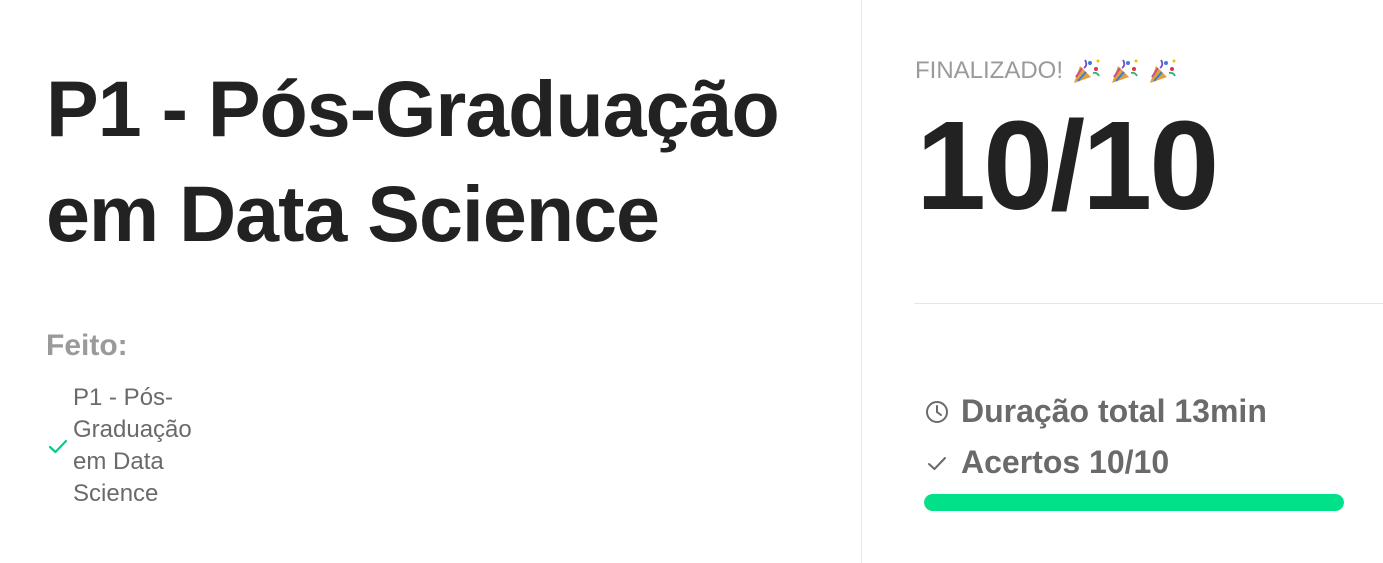  I want to click on hits-stat: Acertos 10/10, so click(1046, 462).